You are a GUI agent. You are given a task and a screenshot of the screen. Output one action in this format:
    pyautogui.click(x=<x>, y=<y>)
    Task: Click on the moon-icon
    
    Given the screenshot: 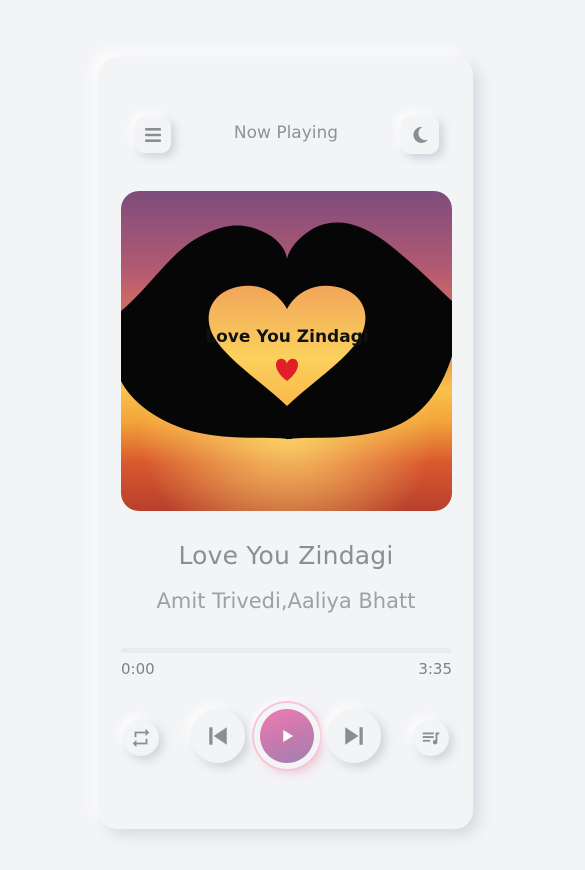 What is the action you would take?
    pyautogui.click(x=420, y=134)
    